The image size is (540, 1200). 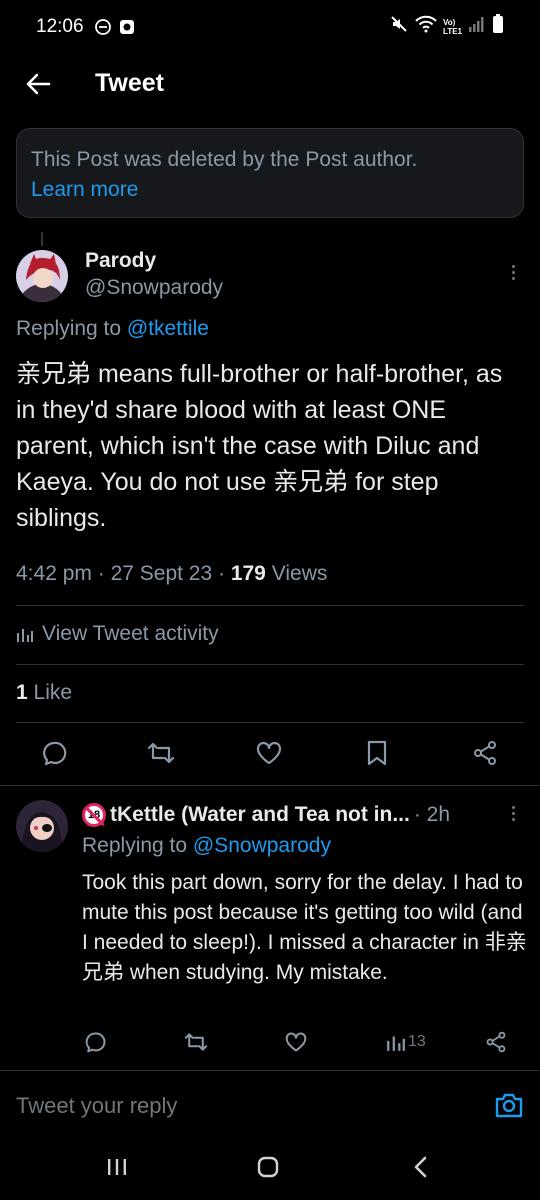 I want to click on reply-reply-button, so click(x=95, y=1042).